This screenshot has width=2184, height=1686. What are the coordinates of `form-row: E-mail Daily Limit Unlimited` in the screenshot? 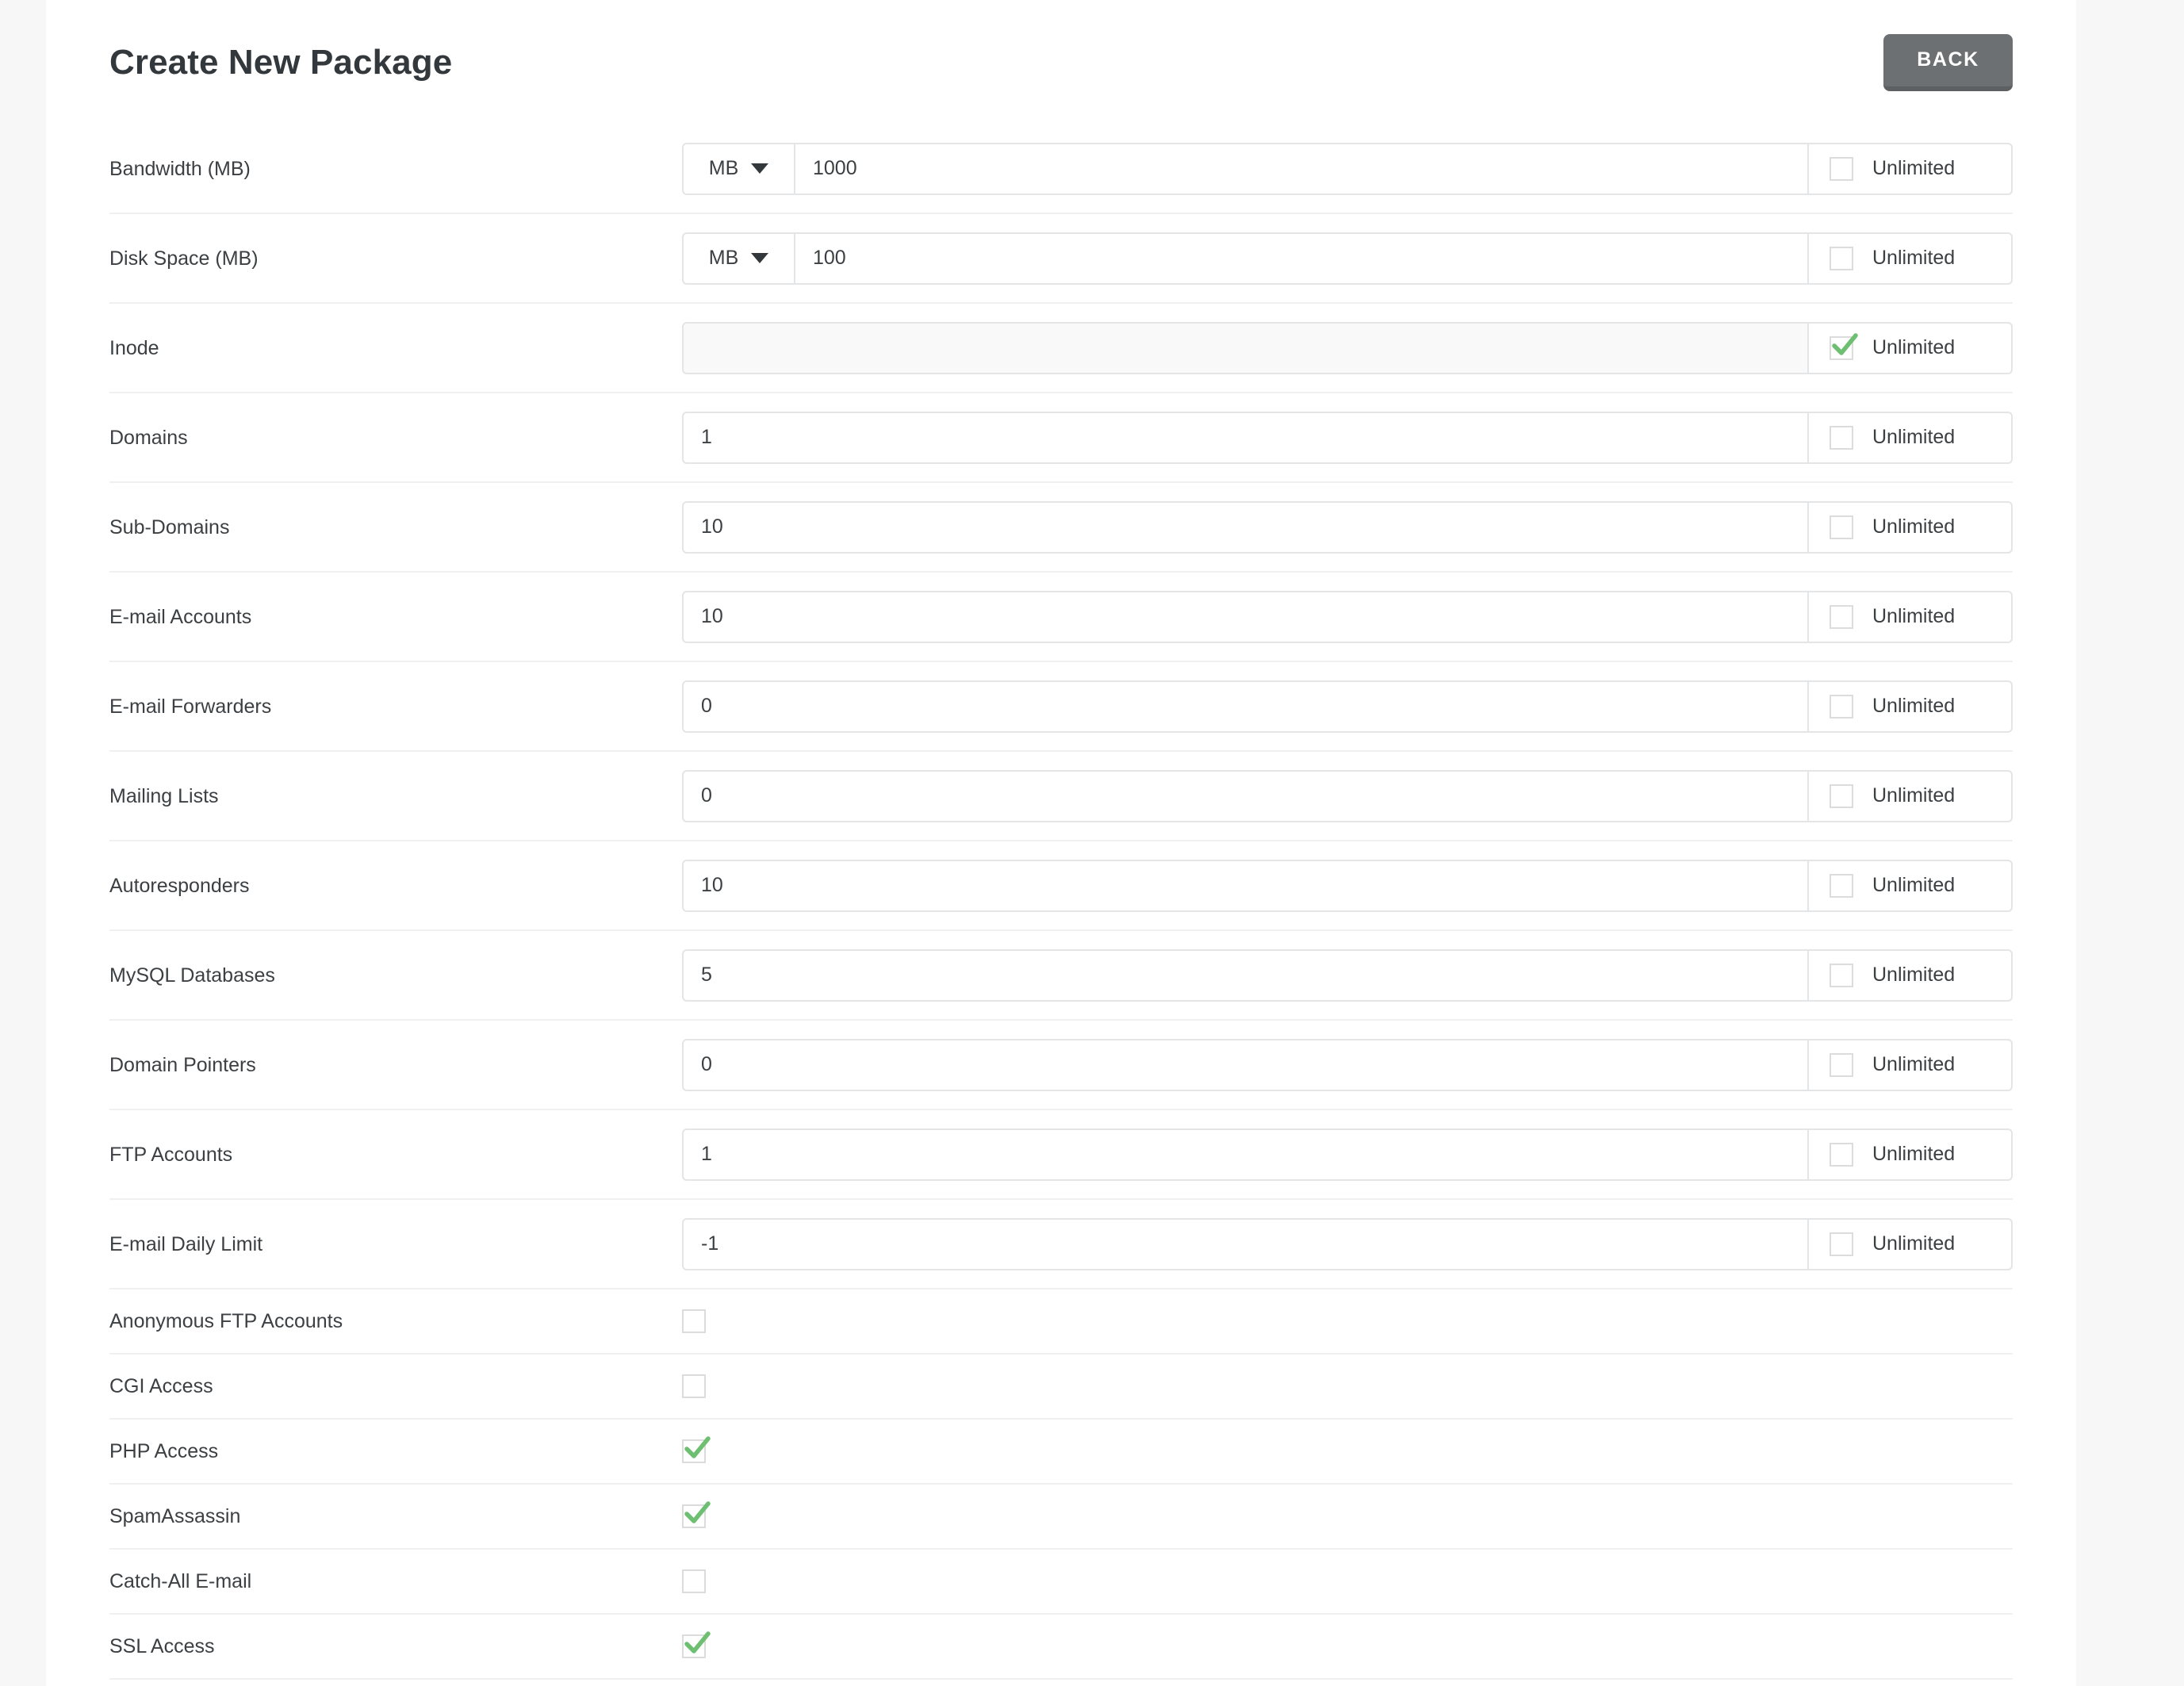 It's located at (1061, 1244).